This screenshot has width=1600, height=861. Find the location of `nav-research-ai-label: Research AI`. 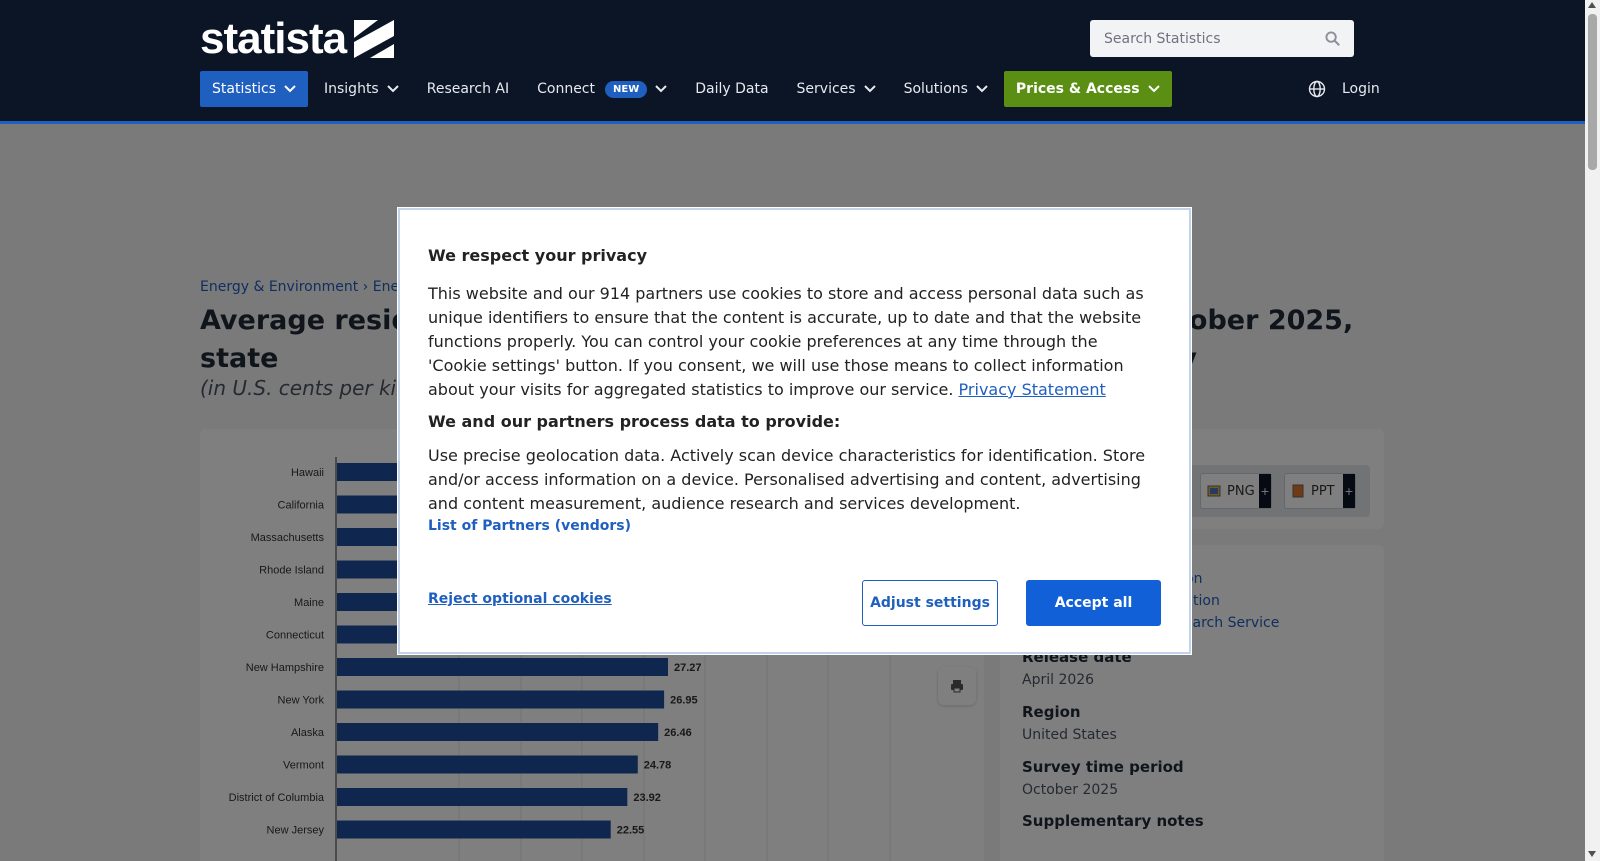

nav-research-ai-label: Research AI is located at coordinates (468, 89).